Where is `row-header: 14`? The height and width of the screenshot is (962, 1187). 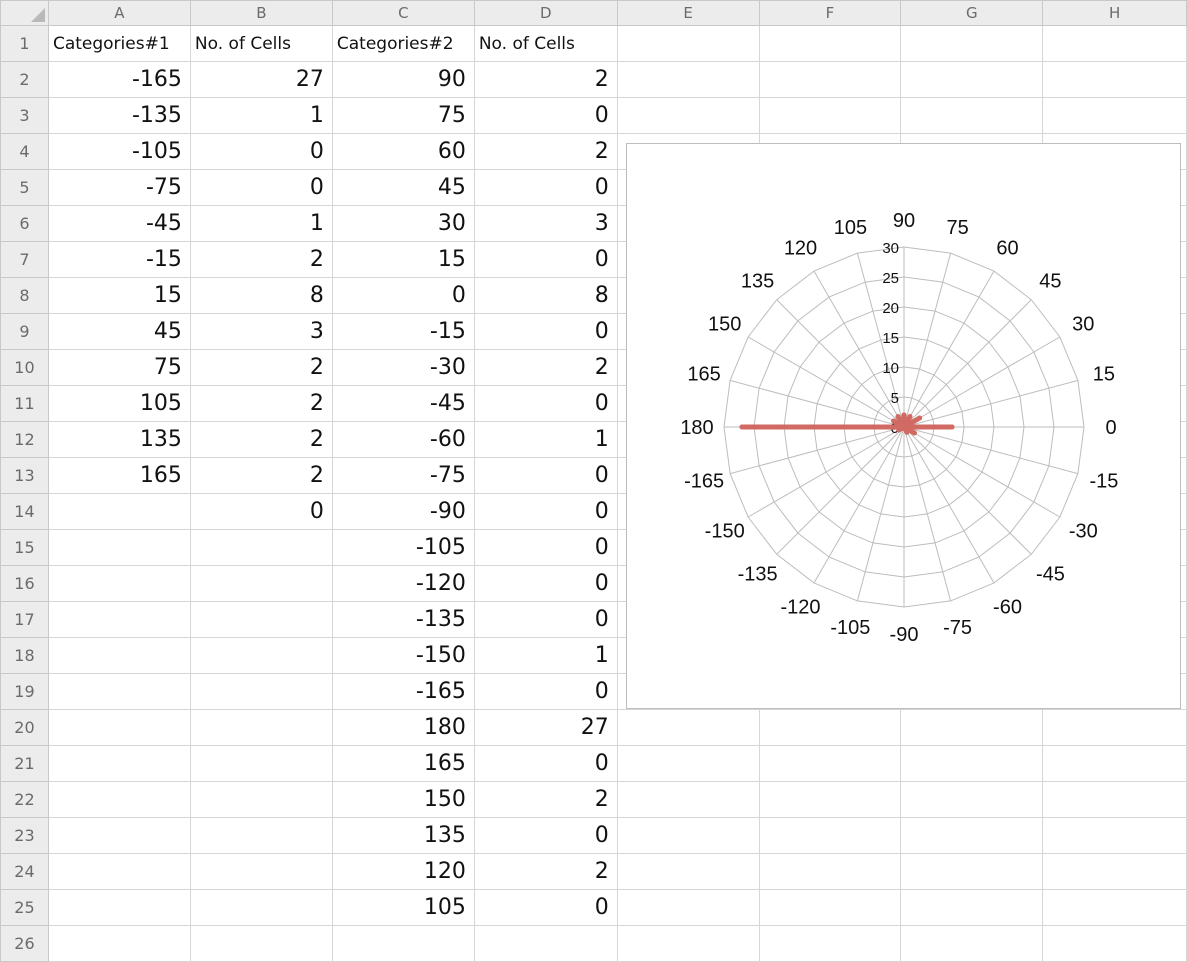
row-header: 14 is located at coordinates (24, 511).